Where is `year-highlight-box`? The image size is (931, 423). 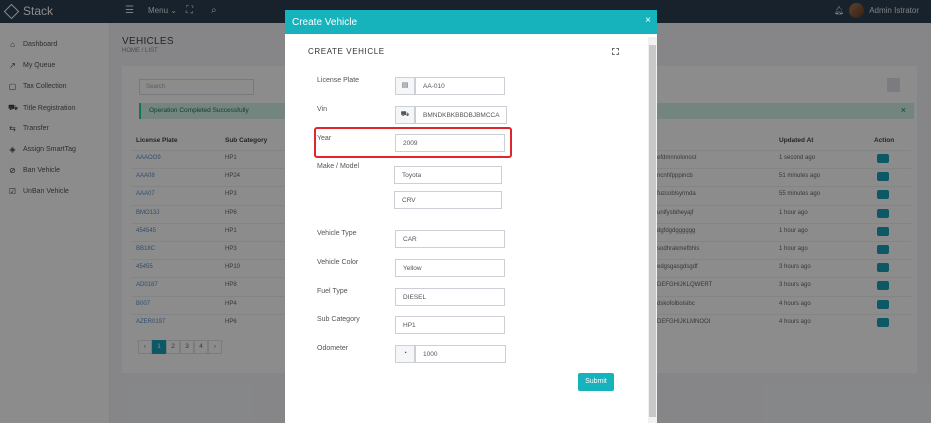 year-highlight-box is located at coordinates (413, 142).